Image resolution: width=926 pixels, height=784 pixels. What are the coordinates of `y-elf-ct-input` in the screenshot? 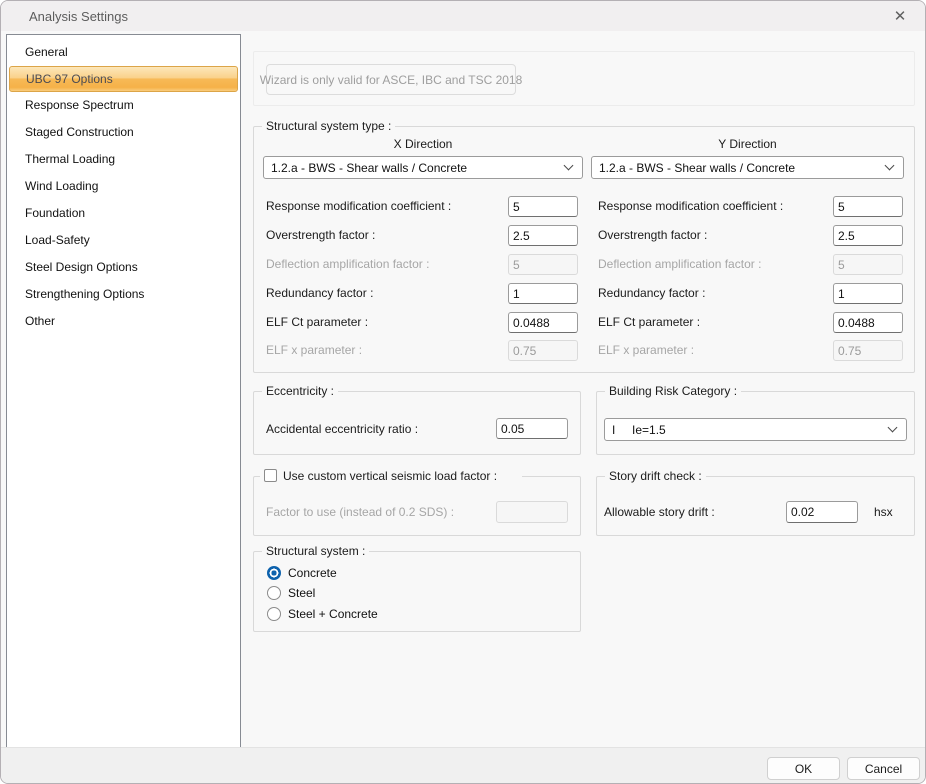 It's located at (868, 322).